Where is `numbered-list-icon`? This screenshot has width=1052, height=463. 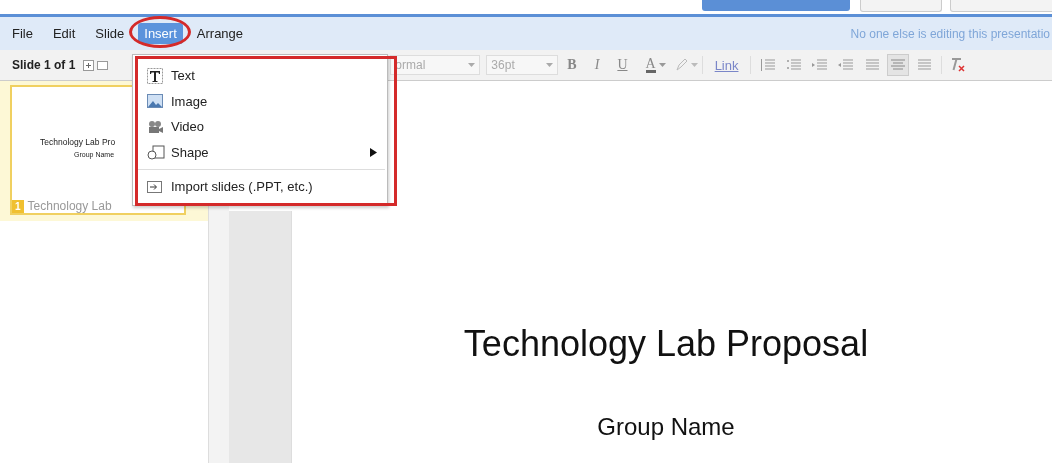
numbered-list-icon is located at coordinates (768, 65).